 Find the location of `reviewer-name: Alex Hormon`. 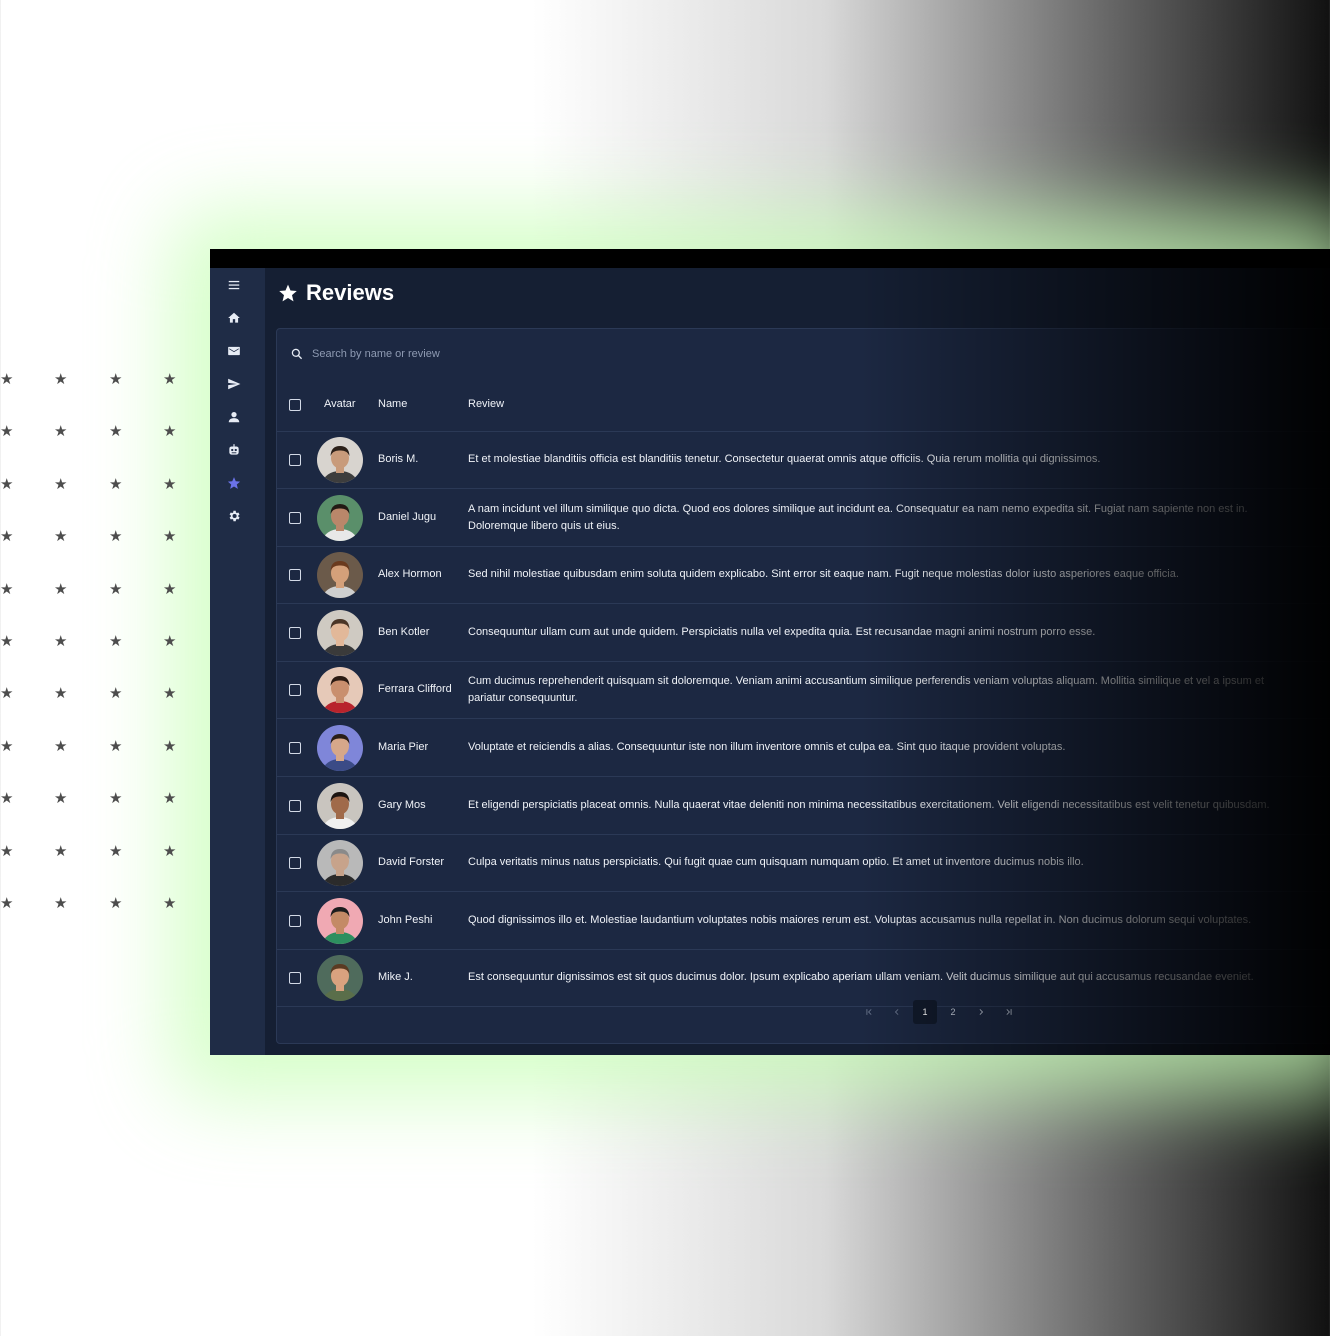

reviewer-name: Alex Hormon is located at coordinates (410, 574).